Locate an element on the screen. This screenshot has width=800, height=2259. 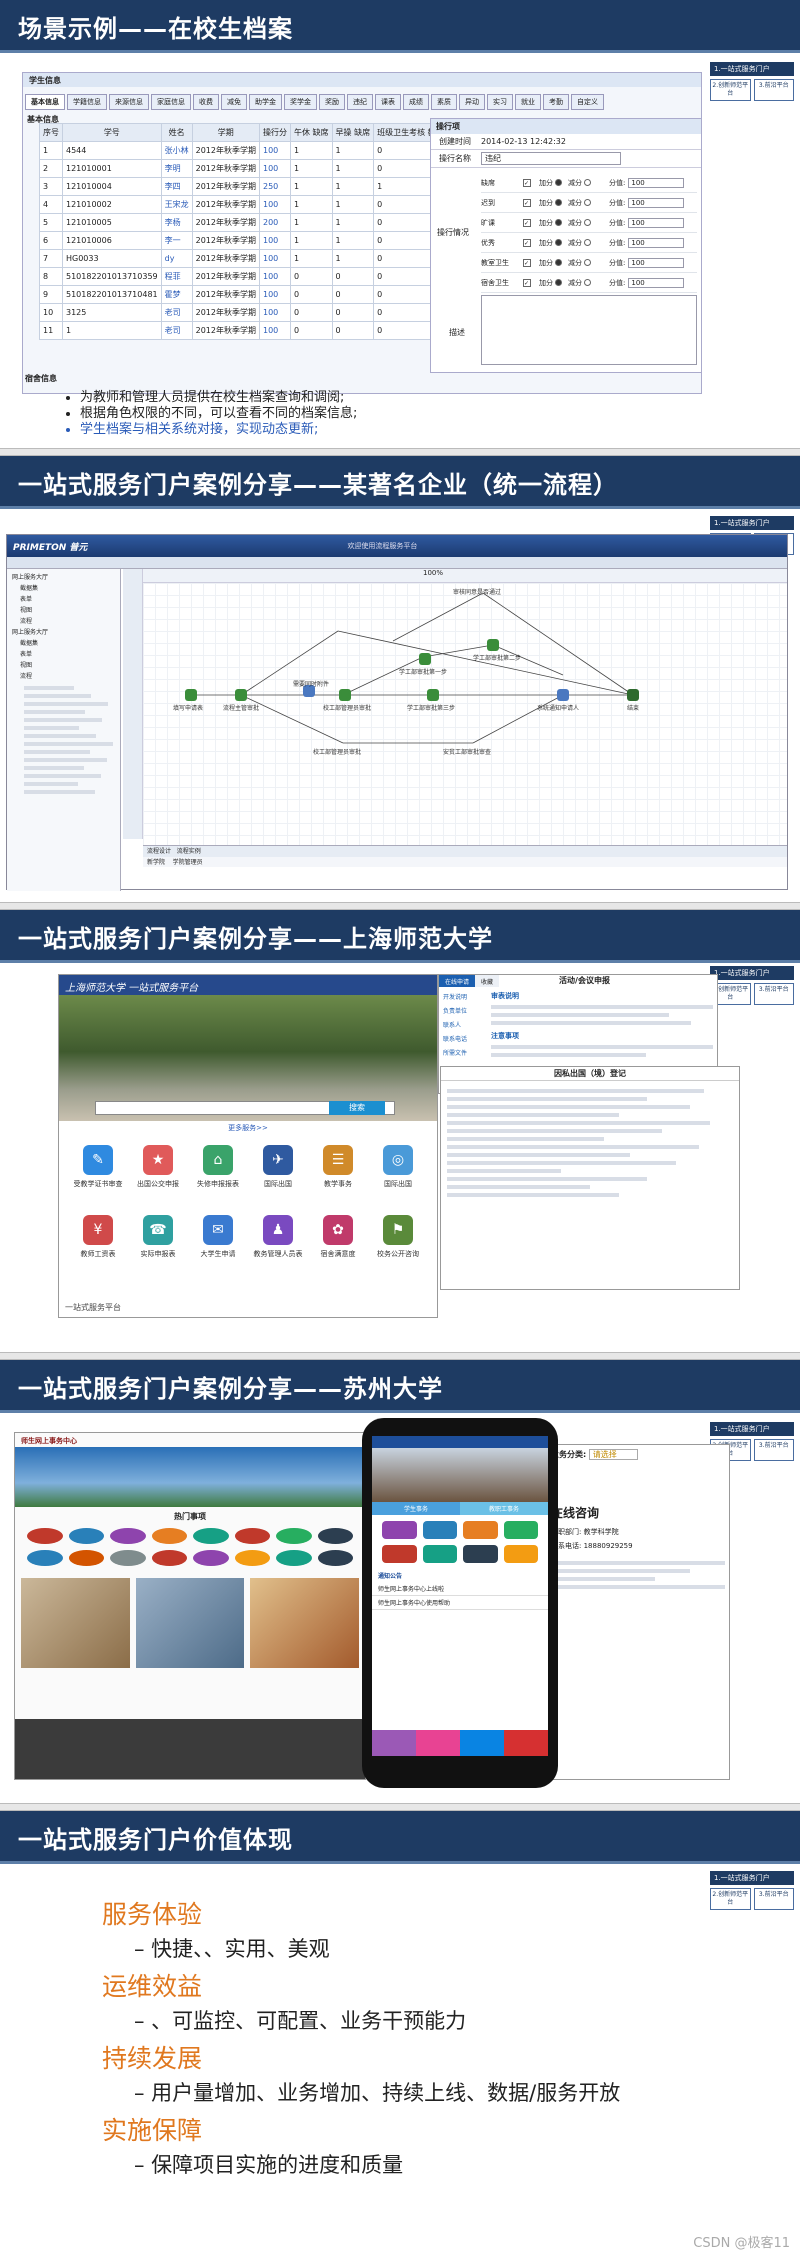
tab-11: 成绩 is located at coordinates (416, 102).